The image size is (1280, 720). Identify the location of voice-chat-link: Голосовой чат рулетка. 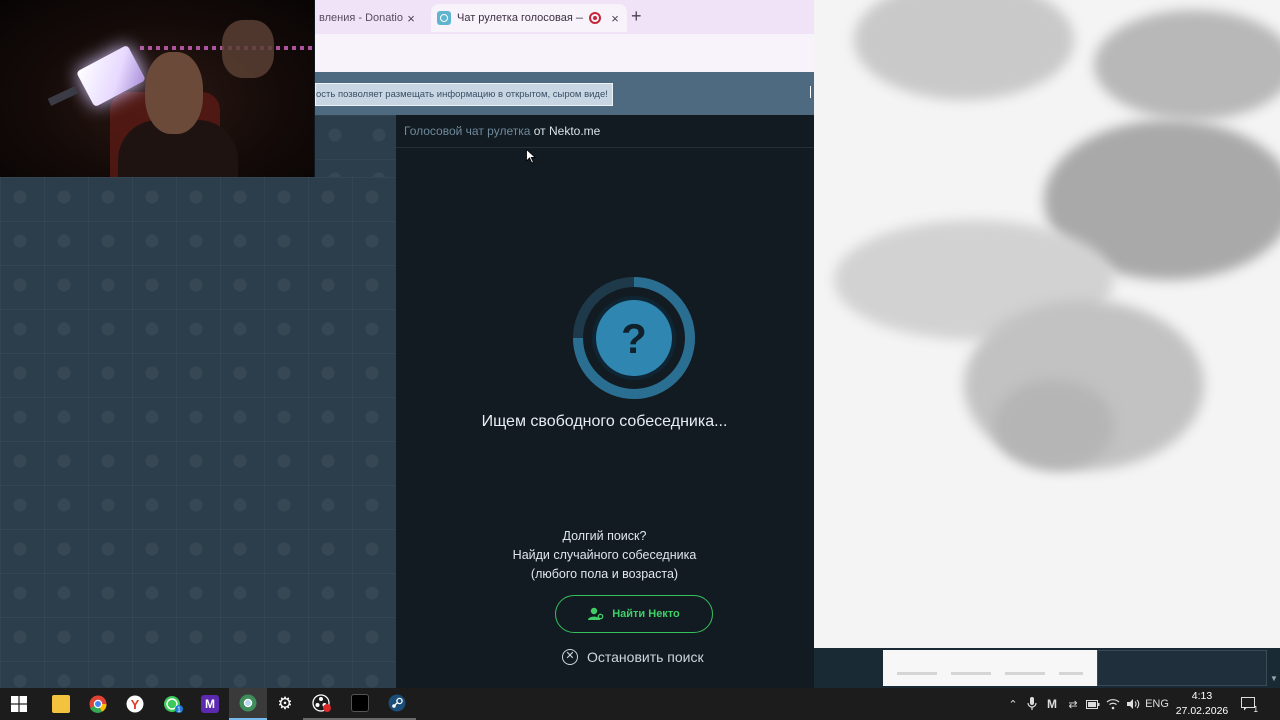
(467, 131).